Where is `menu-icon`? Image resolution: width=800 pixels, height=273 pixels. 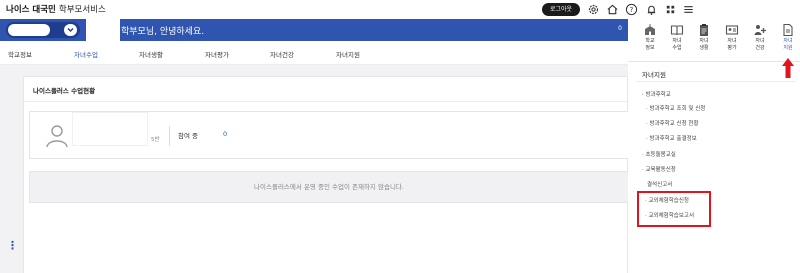
menu-icon is located at coordinates (688, 9).